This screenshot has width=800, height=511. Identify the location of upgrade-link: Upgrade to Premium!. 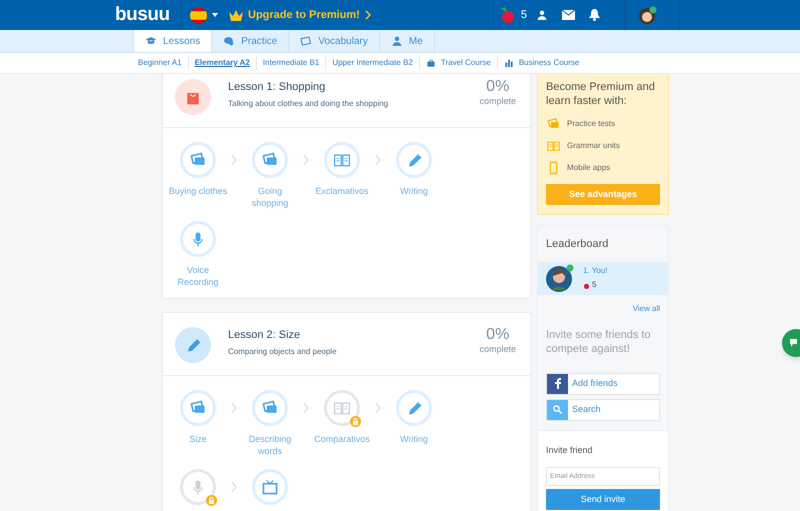
(304, 15).